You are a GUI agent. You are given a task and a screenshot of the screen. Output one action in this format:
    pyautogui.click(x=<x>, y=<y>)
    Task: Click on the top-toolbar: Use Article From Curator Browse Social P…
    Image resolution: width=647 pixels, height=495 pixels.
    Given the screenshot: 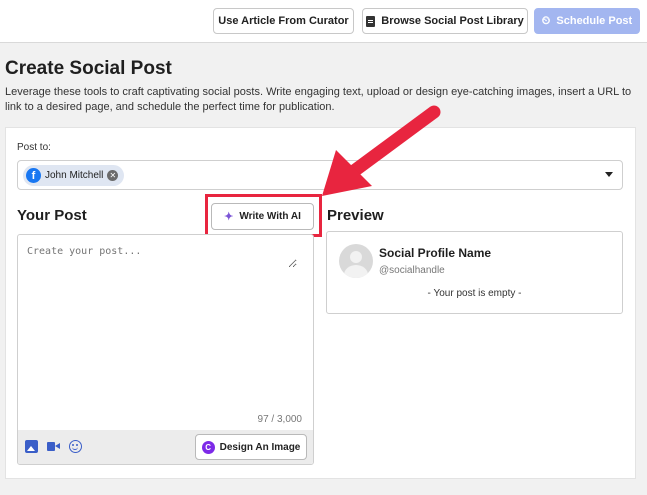 What is the action you would take?
    pyautogui.click(x=323, y=21)
    